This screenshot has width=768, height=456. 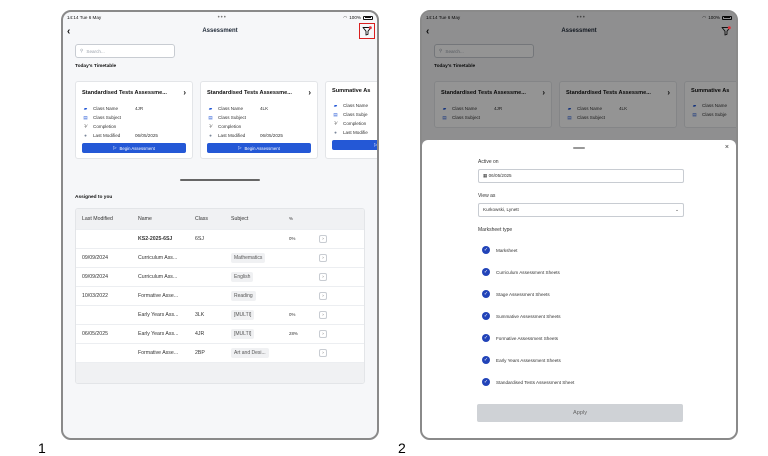 I want to click on nav-bar: ‹ Assessment, so click(x=220, y=31).